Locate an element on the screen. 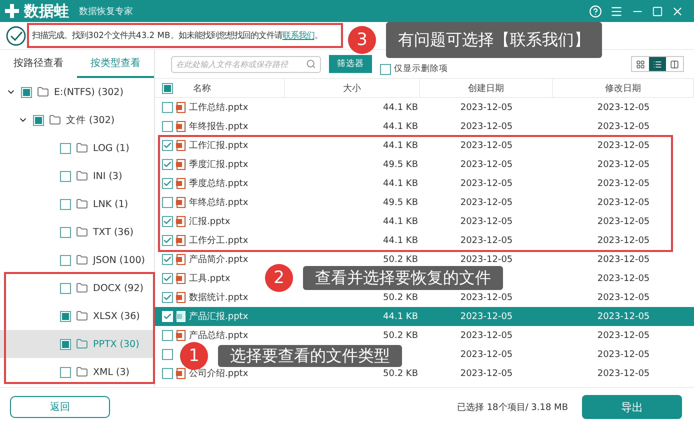 Image resolution: width=694 pixels, height=426 pixels. column-header: 修改日期 is located at coordinates (623, 88).